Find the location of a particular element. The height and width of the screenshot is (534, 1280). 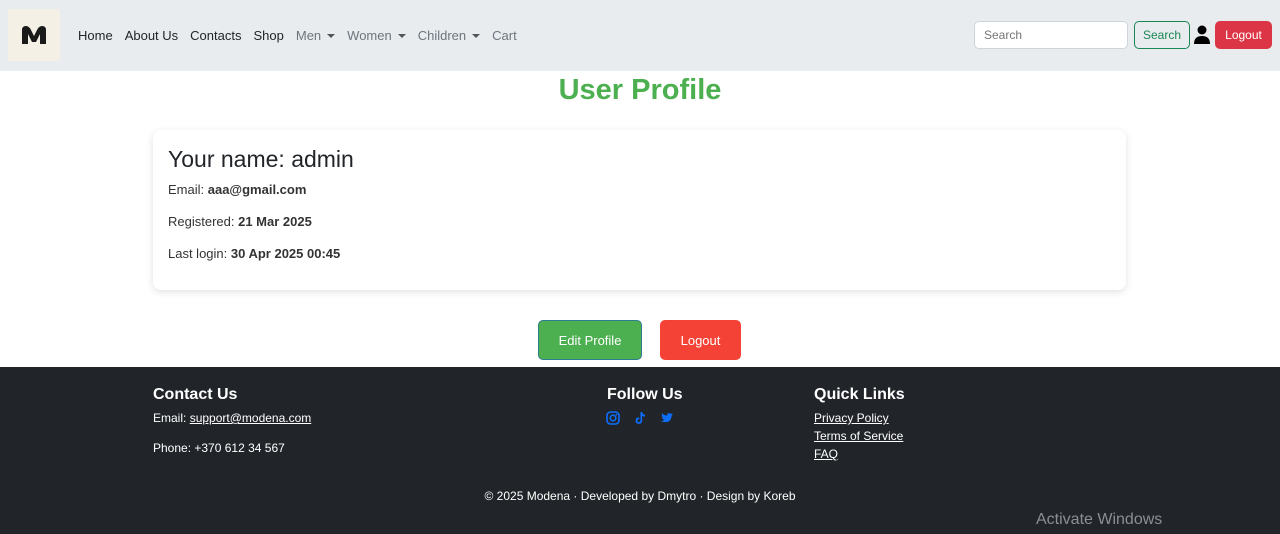

instagram-icon is located at coordinates (613, 418).